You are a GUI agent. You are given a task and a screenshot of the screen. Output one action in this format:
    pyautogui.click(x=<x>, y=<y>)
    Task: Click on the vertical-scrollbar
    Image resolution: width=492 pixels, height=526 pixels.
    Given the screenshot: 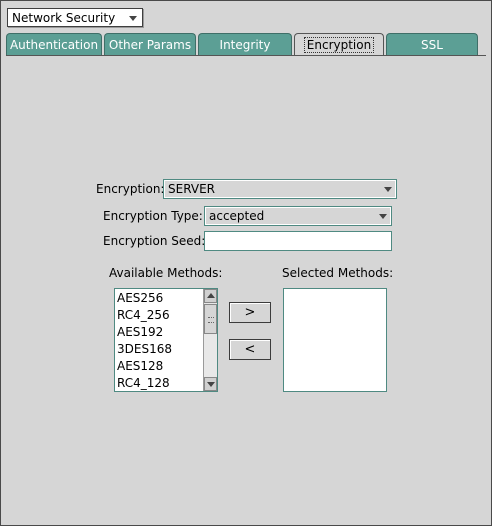 What is the action you would take?
    pyautogui.click(x=210, y=340)
    